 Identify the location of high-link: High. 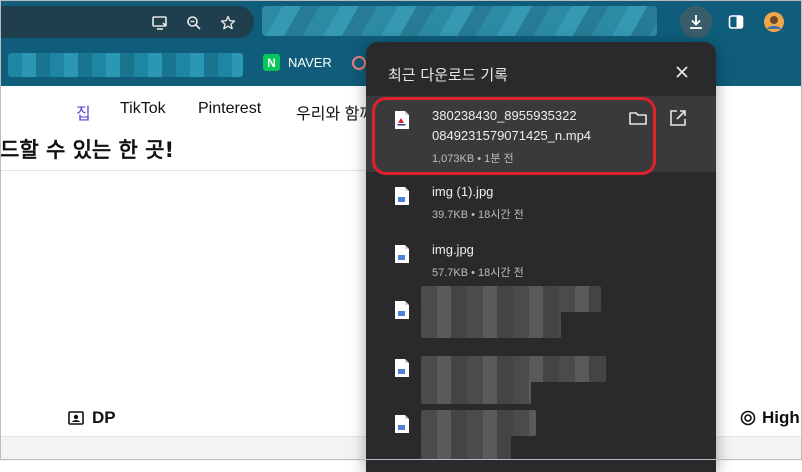
(770, 418).